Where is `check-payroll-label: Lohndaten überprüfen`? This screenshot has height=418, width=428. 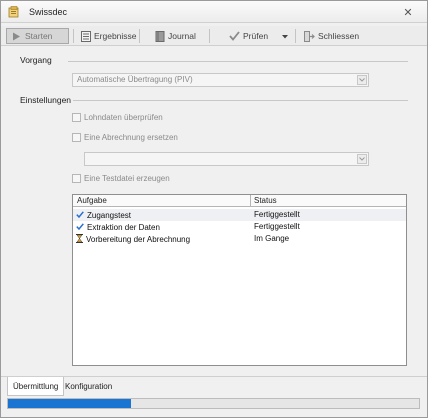
check-payroll-label: Lohndaten überprüfen is located at coordinates (123, 117).